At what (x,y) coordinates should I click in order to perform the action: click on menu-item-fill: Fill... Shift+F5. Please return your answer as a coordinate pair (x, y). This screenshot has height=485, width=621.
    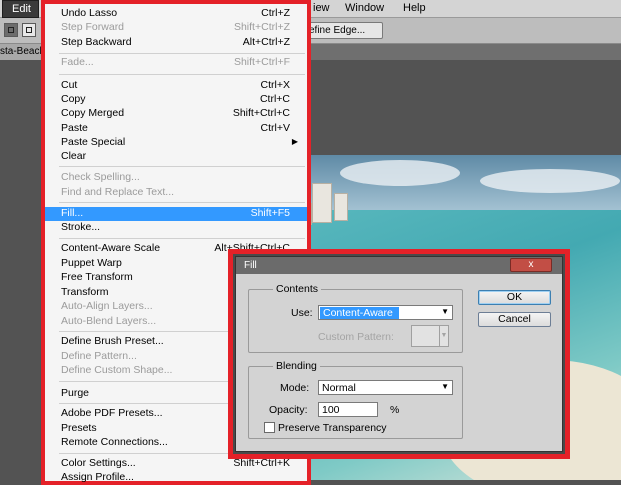
    Looking at the image, I should click on (176, 214).